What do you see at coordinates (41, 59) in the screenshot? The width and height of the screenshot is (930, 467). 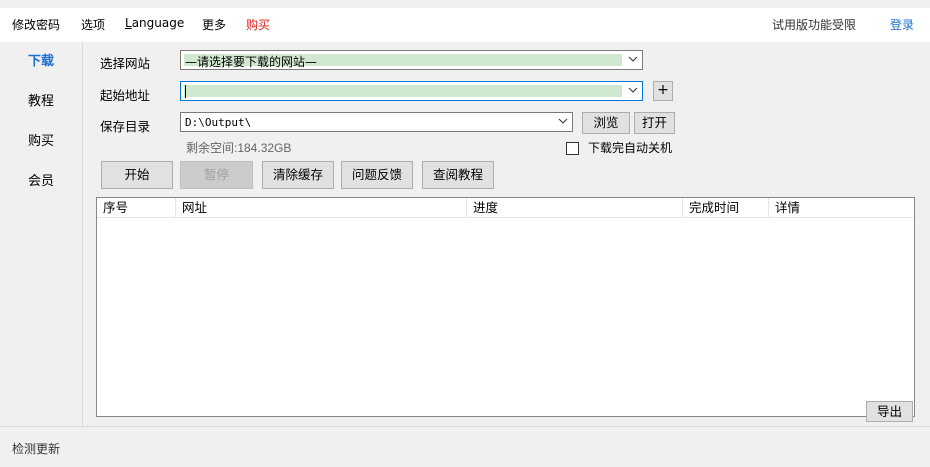 I see `sidebar-item-download: 下载` at bounding box center [41, 59].